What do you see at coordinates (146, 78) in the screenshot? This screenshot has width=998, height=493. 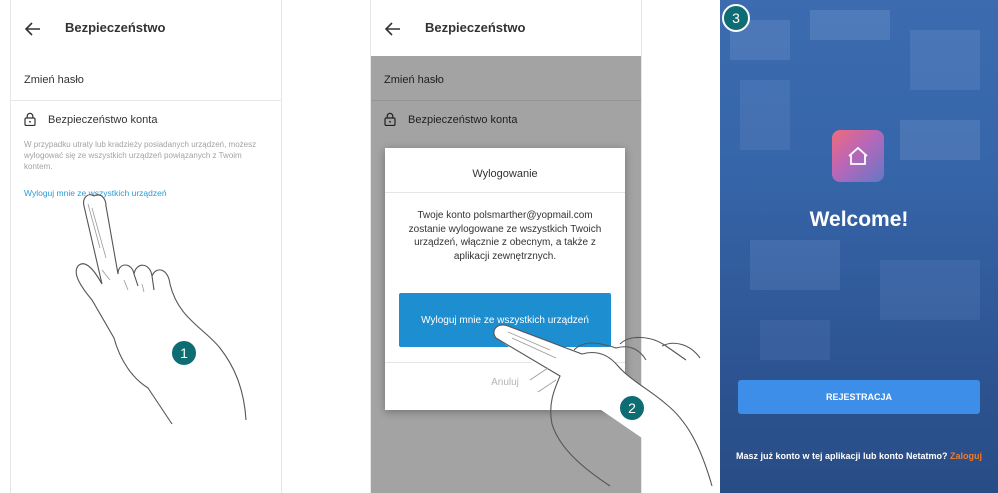 I see `change-password-row: Zmień hasło` at bounding box center [146, 78].